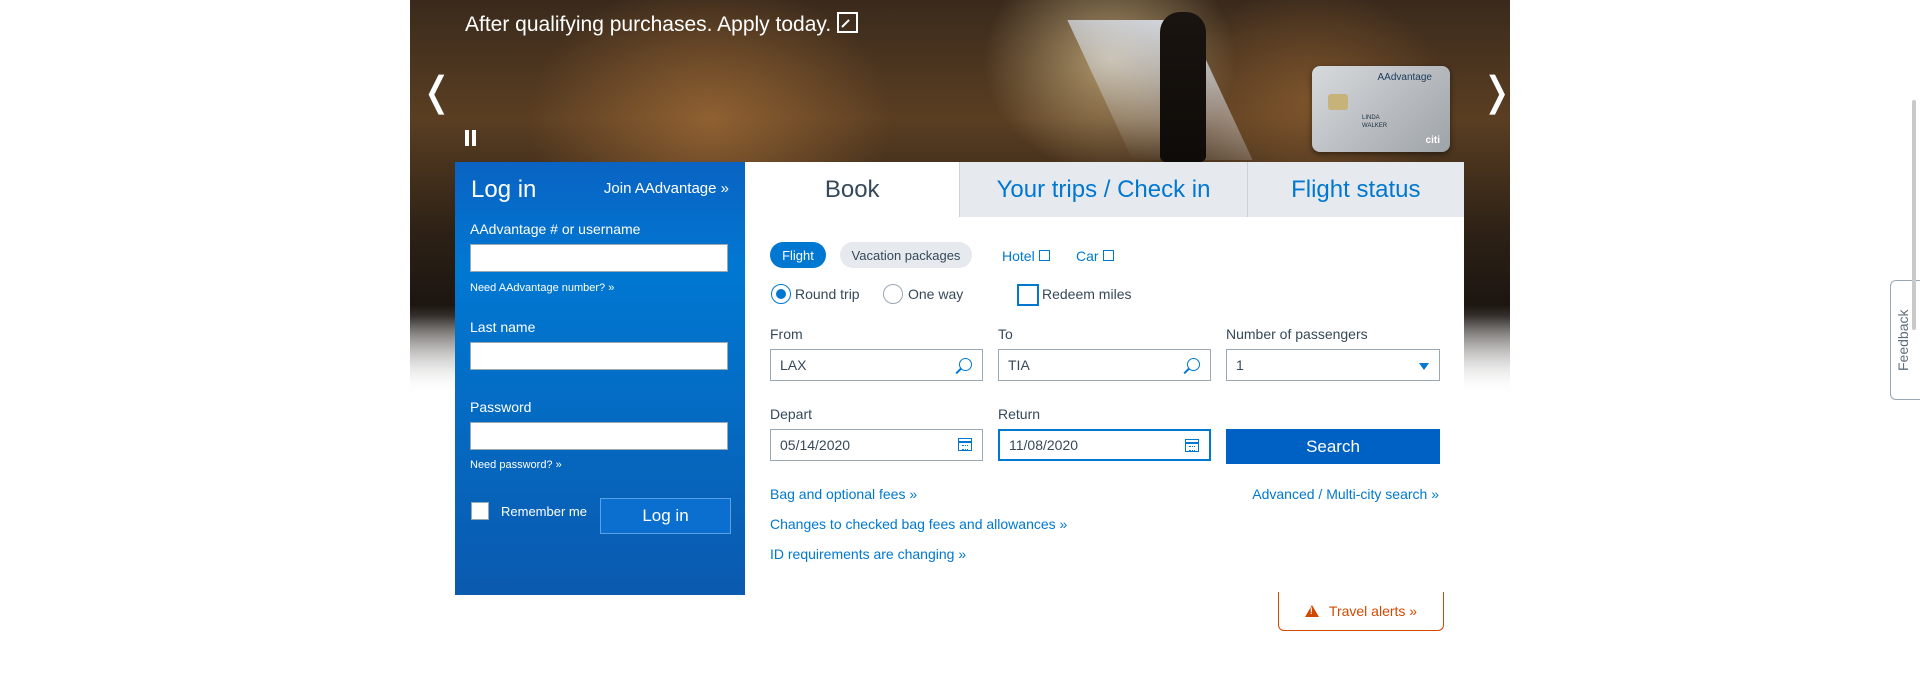  Describe the element at coordinates (480, 511) in the screenshot. I see `remember-me-checkbox` at that location.